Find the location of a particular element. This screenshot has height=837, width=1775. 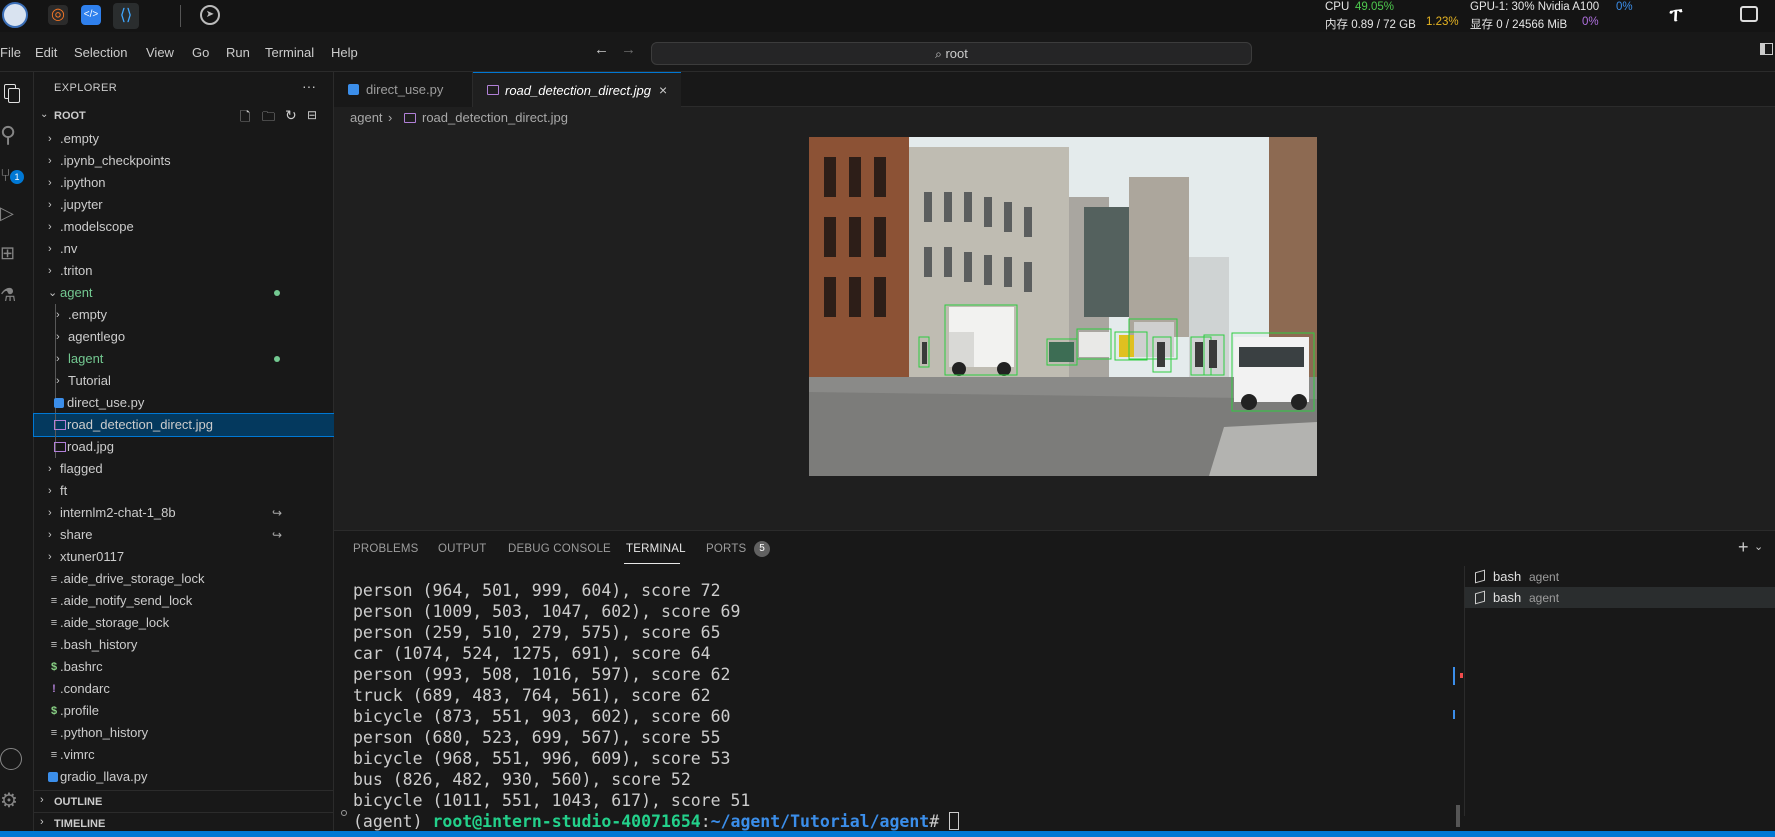

tree-item: ⌄ agent is located at coordinates (184, 293).